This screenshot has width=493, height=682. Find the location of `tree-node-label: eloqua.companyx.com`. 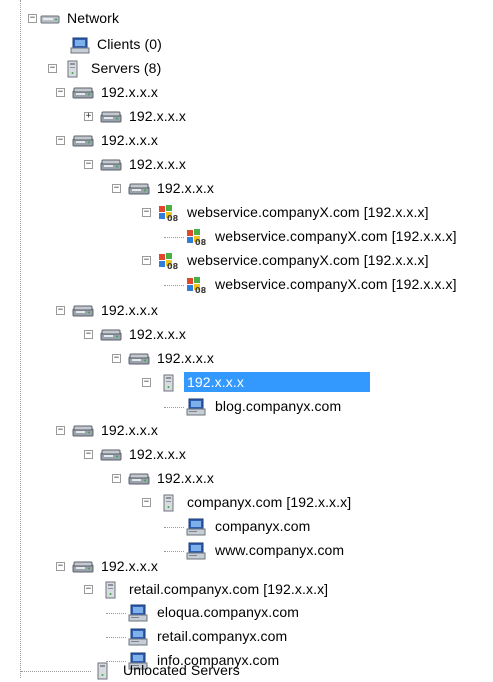

tree-node-label: eloqua.companyx.com is located at coordinates (228, 612).